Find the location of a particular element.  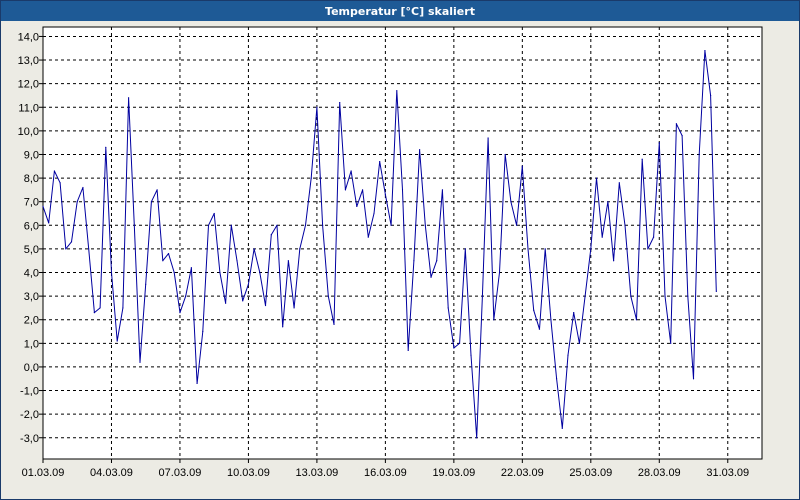

y-tick-label: 10,0 is located at coordinates (28, 132).